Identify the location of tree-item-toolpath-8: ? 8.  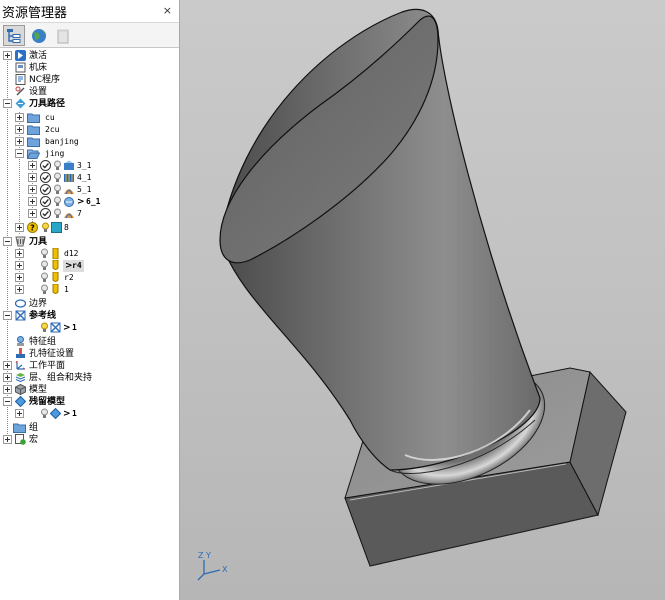
(89, 228).